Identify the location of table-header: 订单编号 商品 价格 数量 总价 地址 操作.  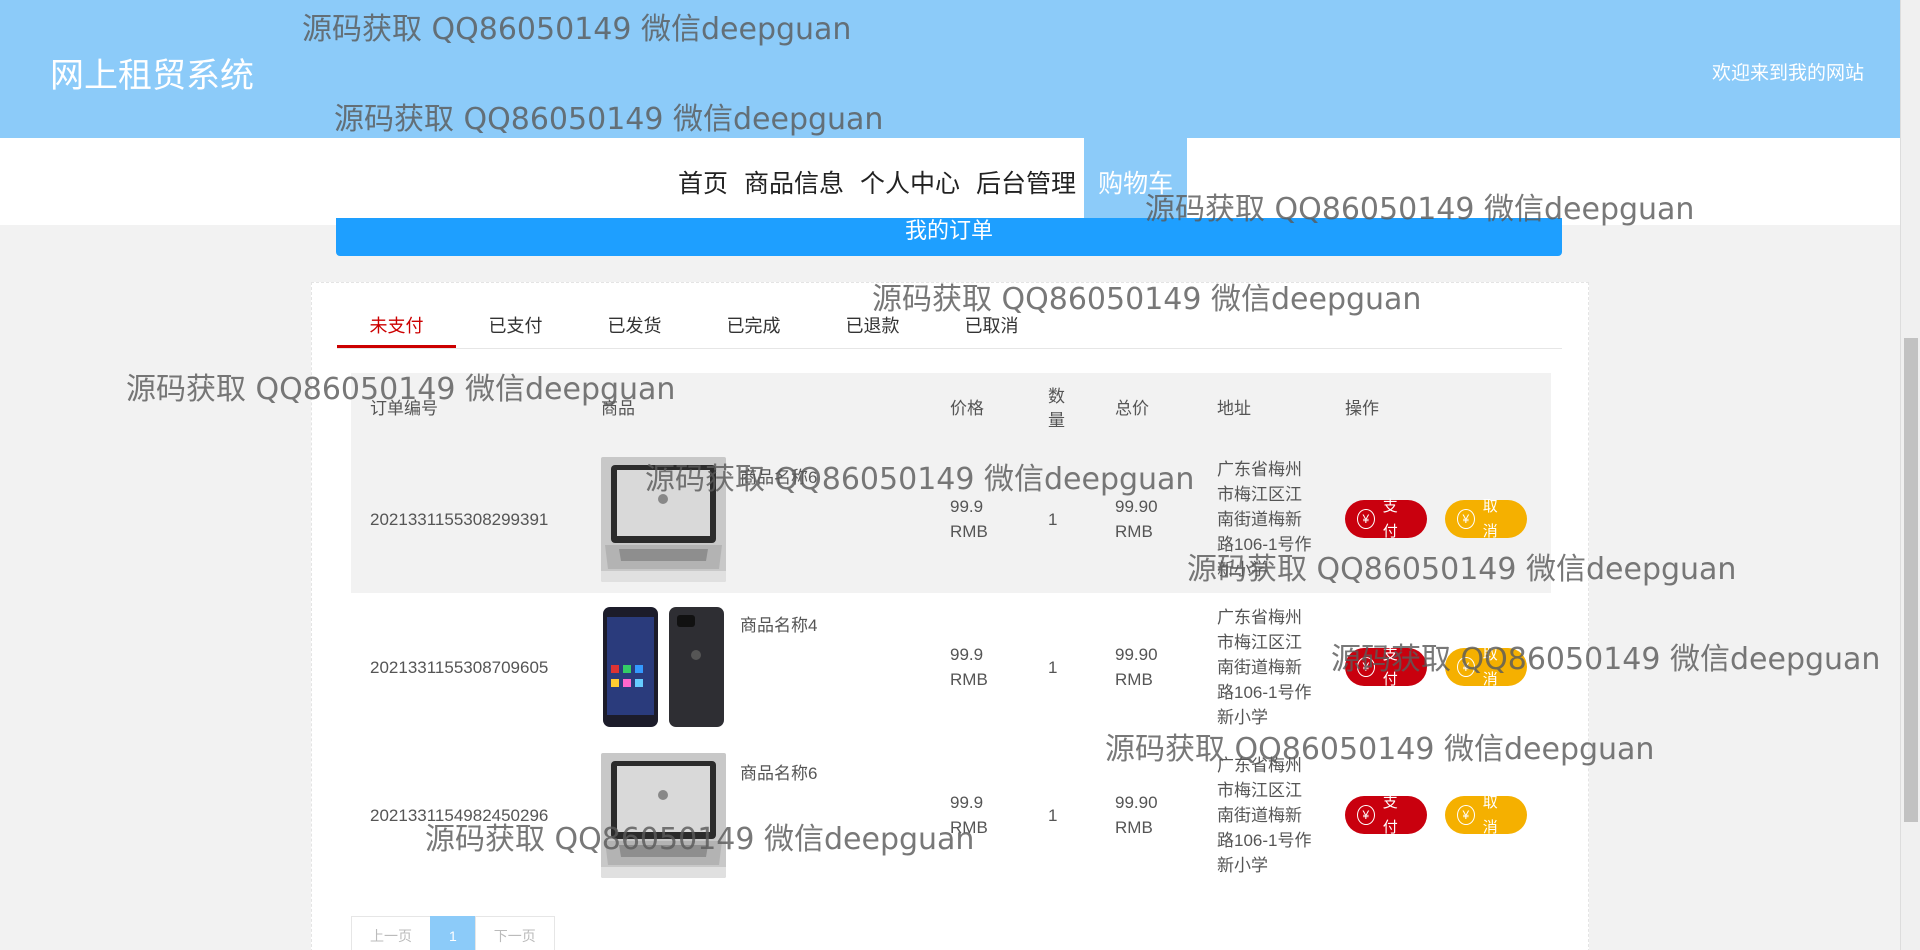
(951, 409).